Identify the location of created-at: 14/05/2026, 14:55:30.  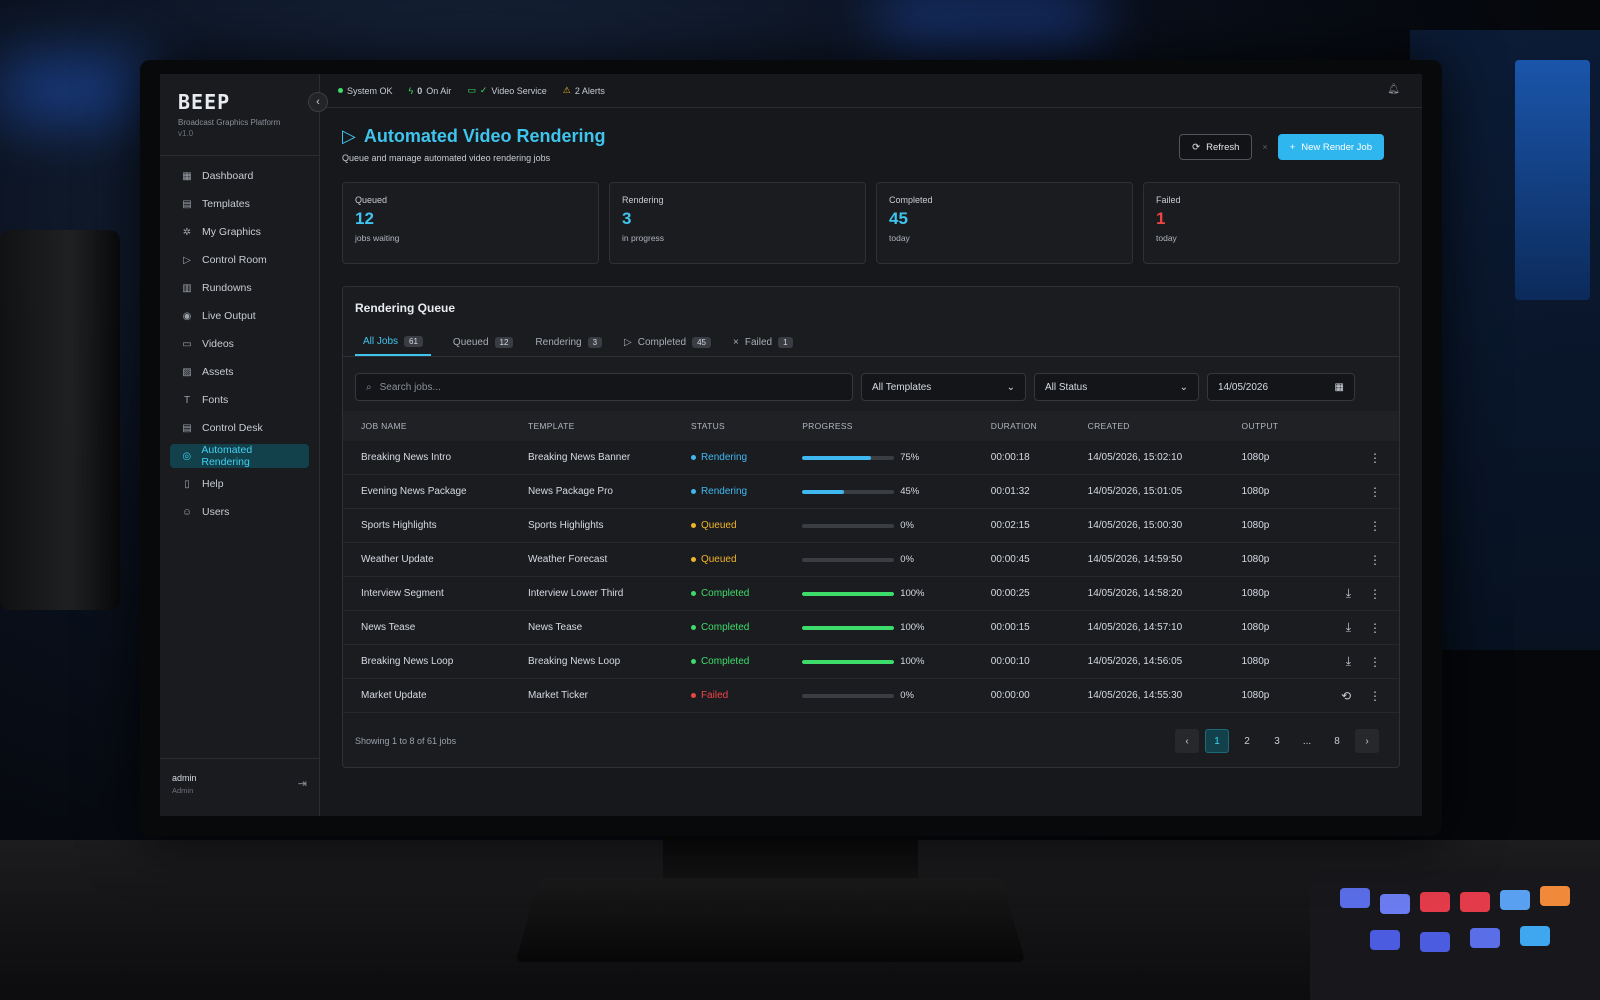
(1146, 696).